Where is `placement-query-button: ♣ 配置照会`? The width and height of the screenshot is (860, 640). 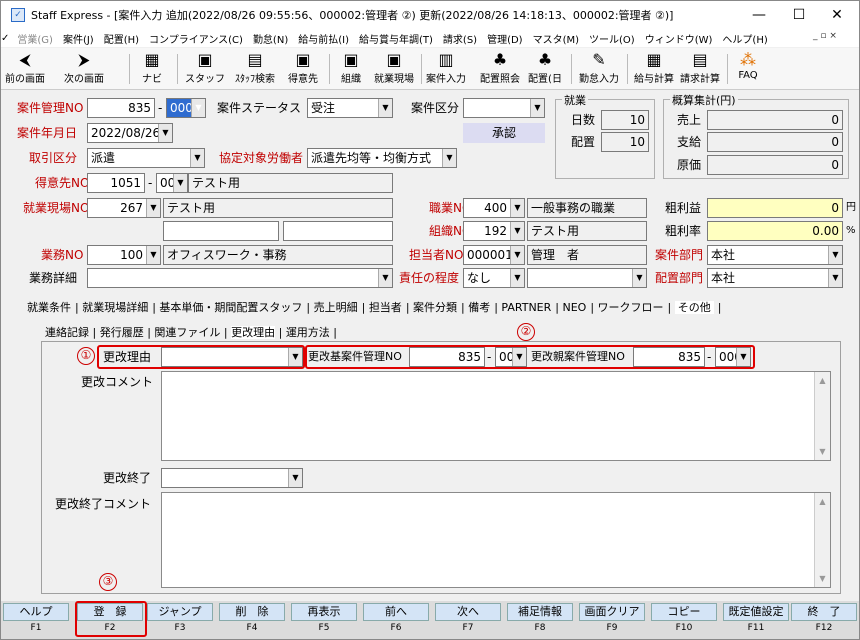 placement-query-button: ♣ 配置照会 is located at coordinates (500, 69).